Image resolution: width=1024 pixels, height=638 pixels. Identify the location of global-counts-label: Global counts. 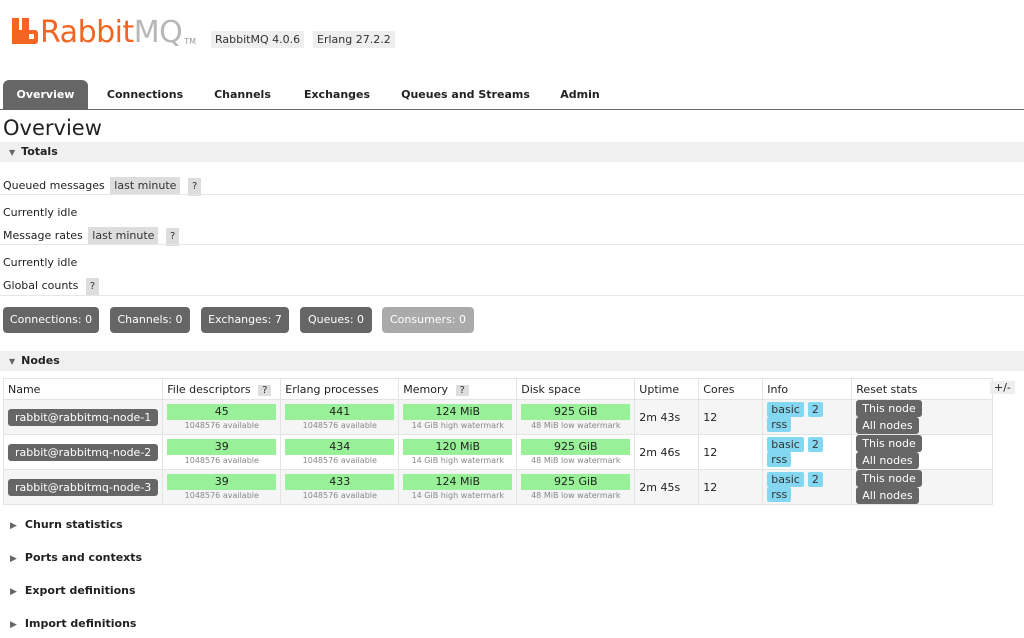
(41, 285).